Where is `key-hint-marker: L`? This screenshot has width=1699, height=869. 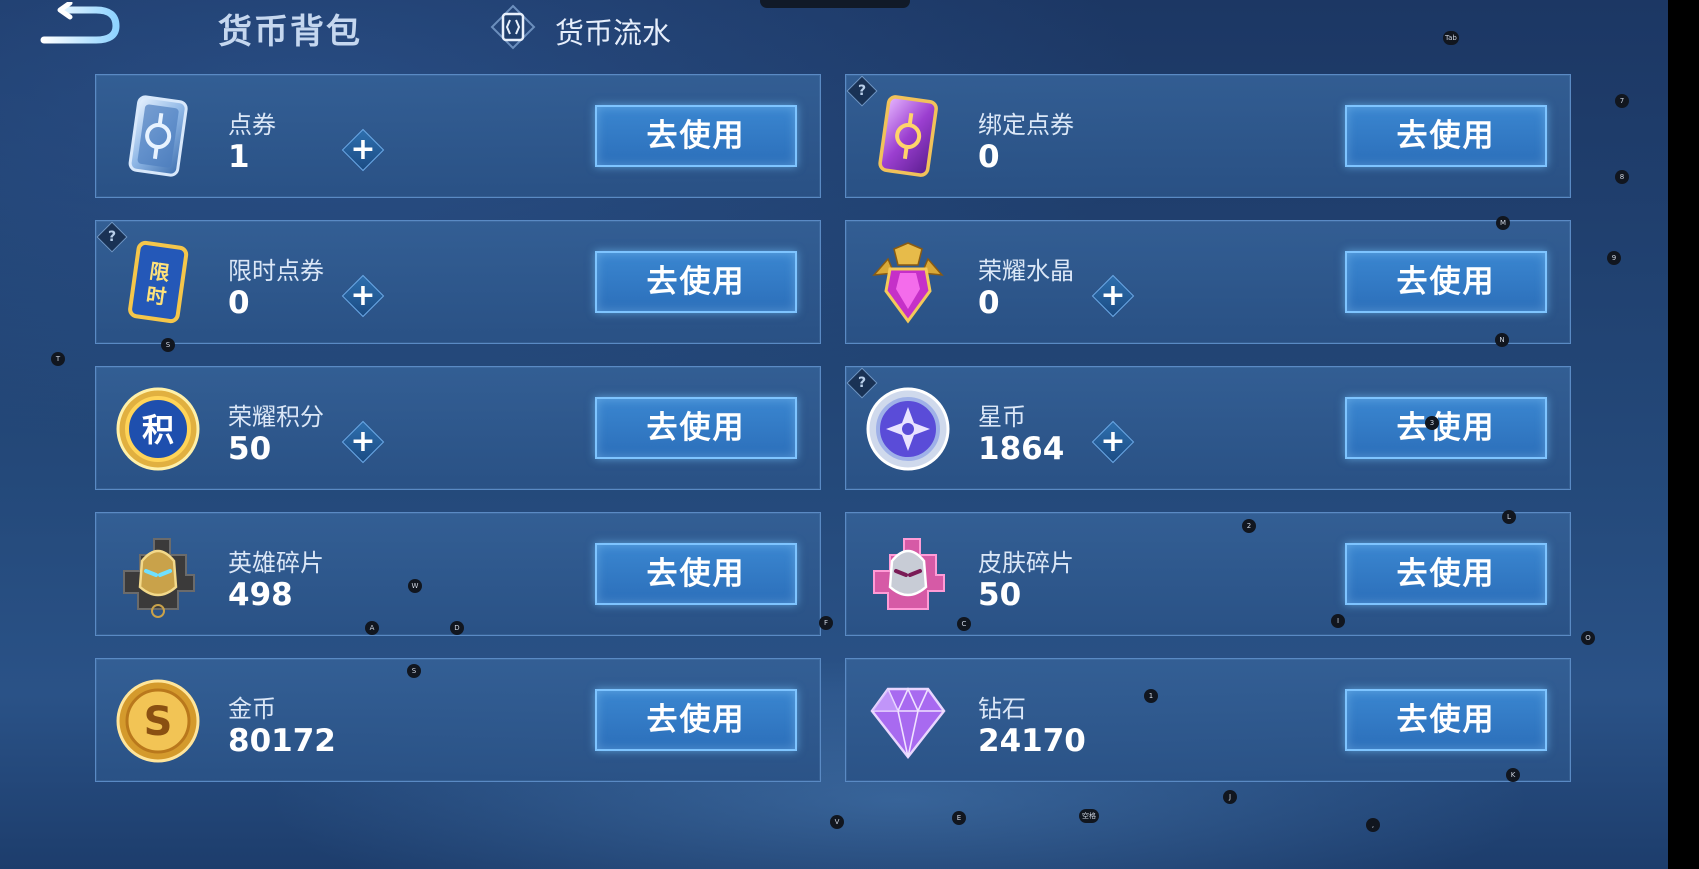
key-hint-marker: L is located at coordinates (1509, 517).